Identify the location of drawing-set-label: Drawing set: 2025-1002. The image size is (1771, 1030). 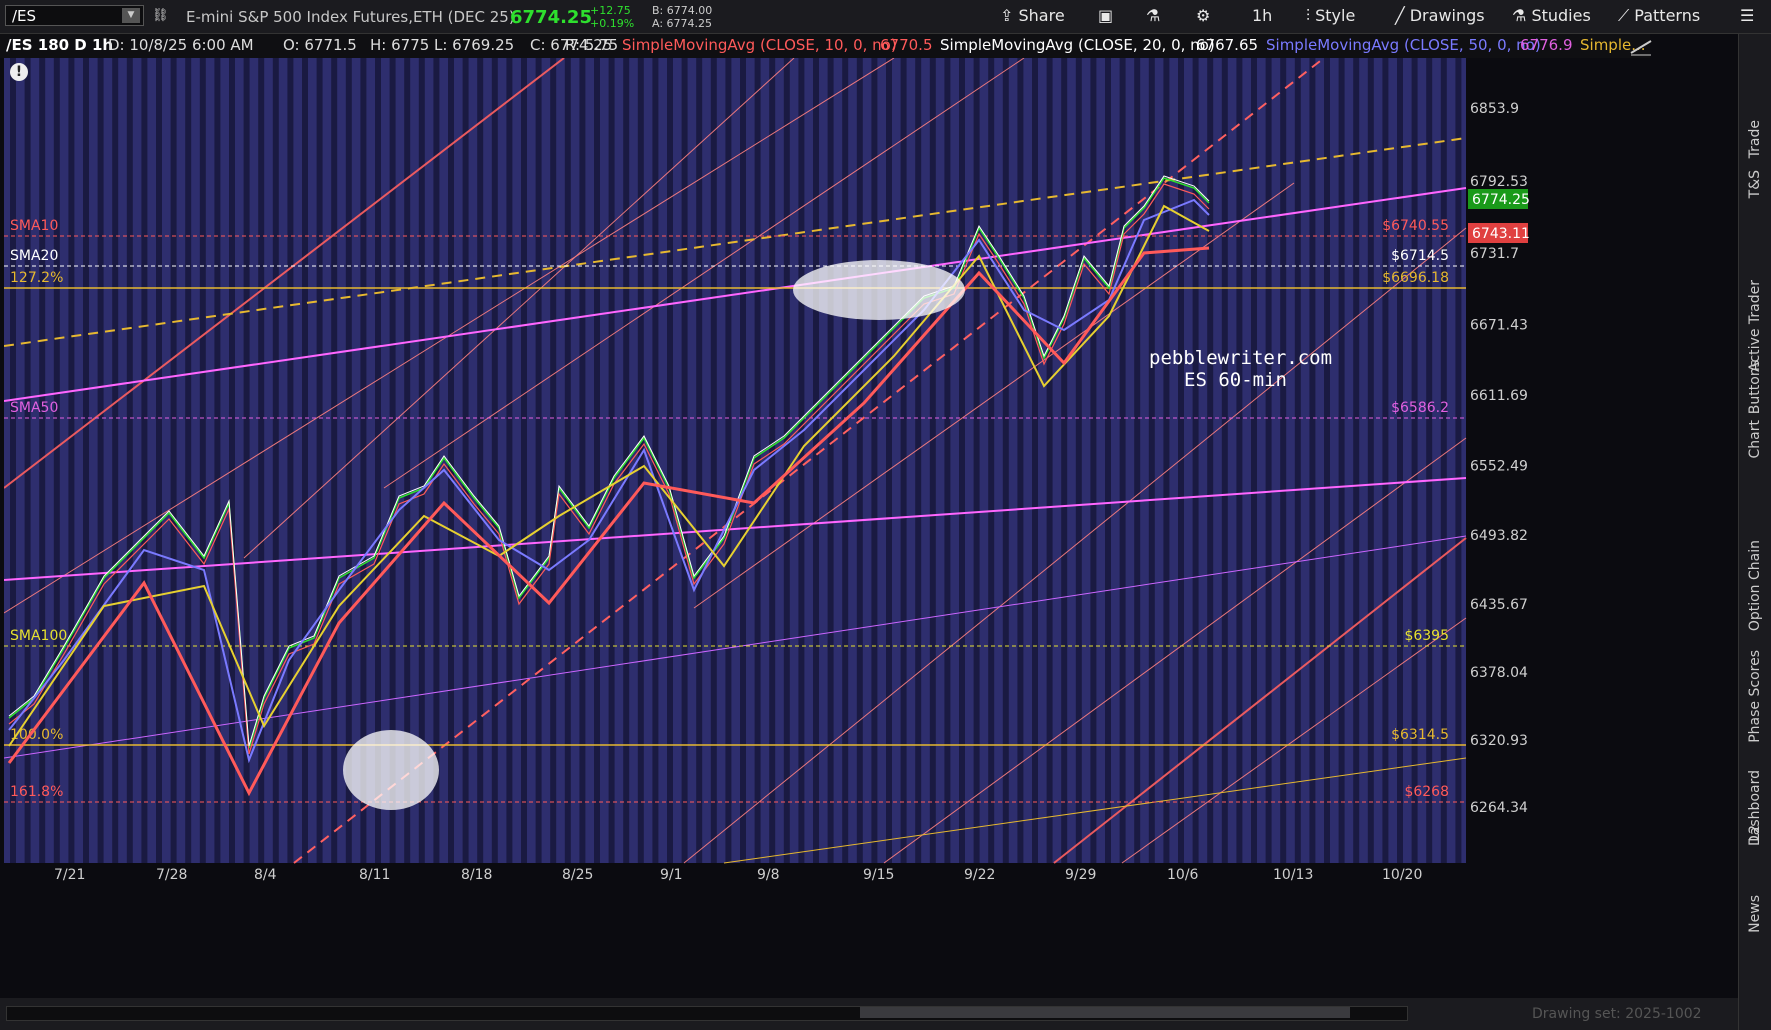
(1617, 1014).